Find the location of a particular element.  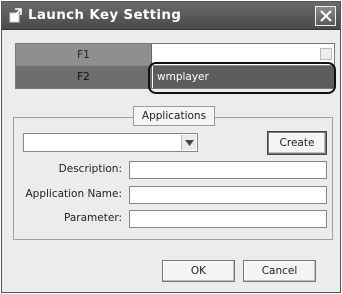

key-name-cell: F2 is located at coordinates (84, 77).